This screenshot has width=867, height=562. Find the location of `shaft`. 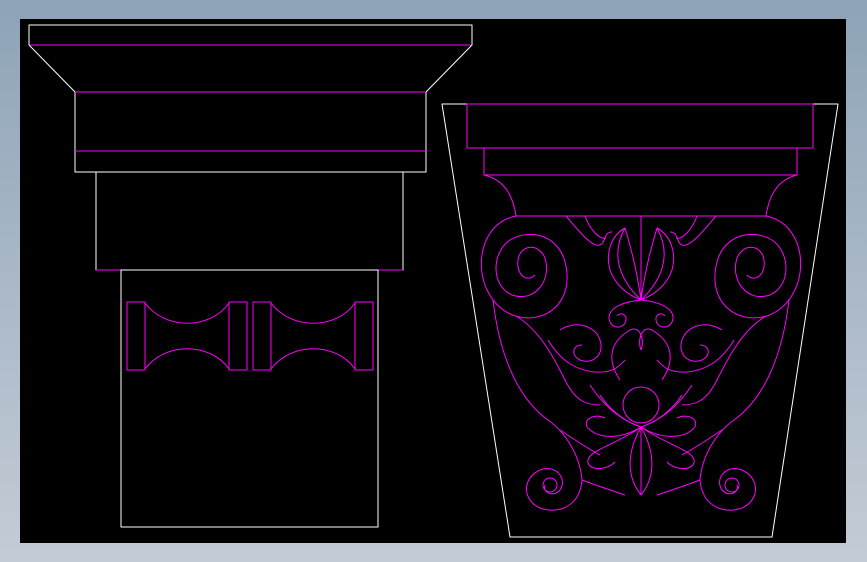

shaft is located at coordinates (249, 398).